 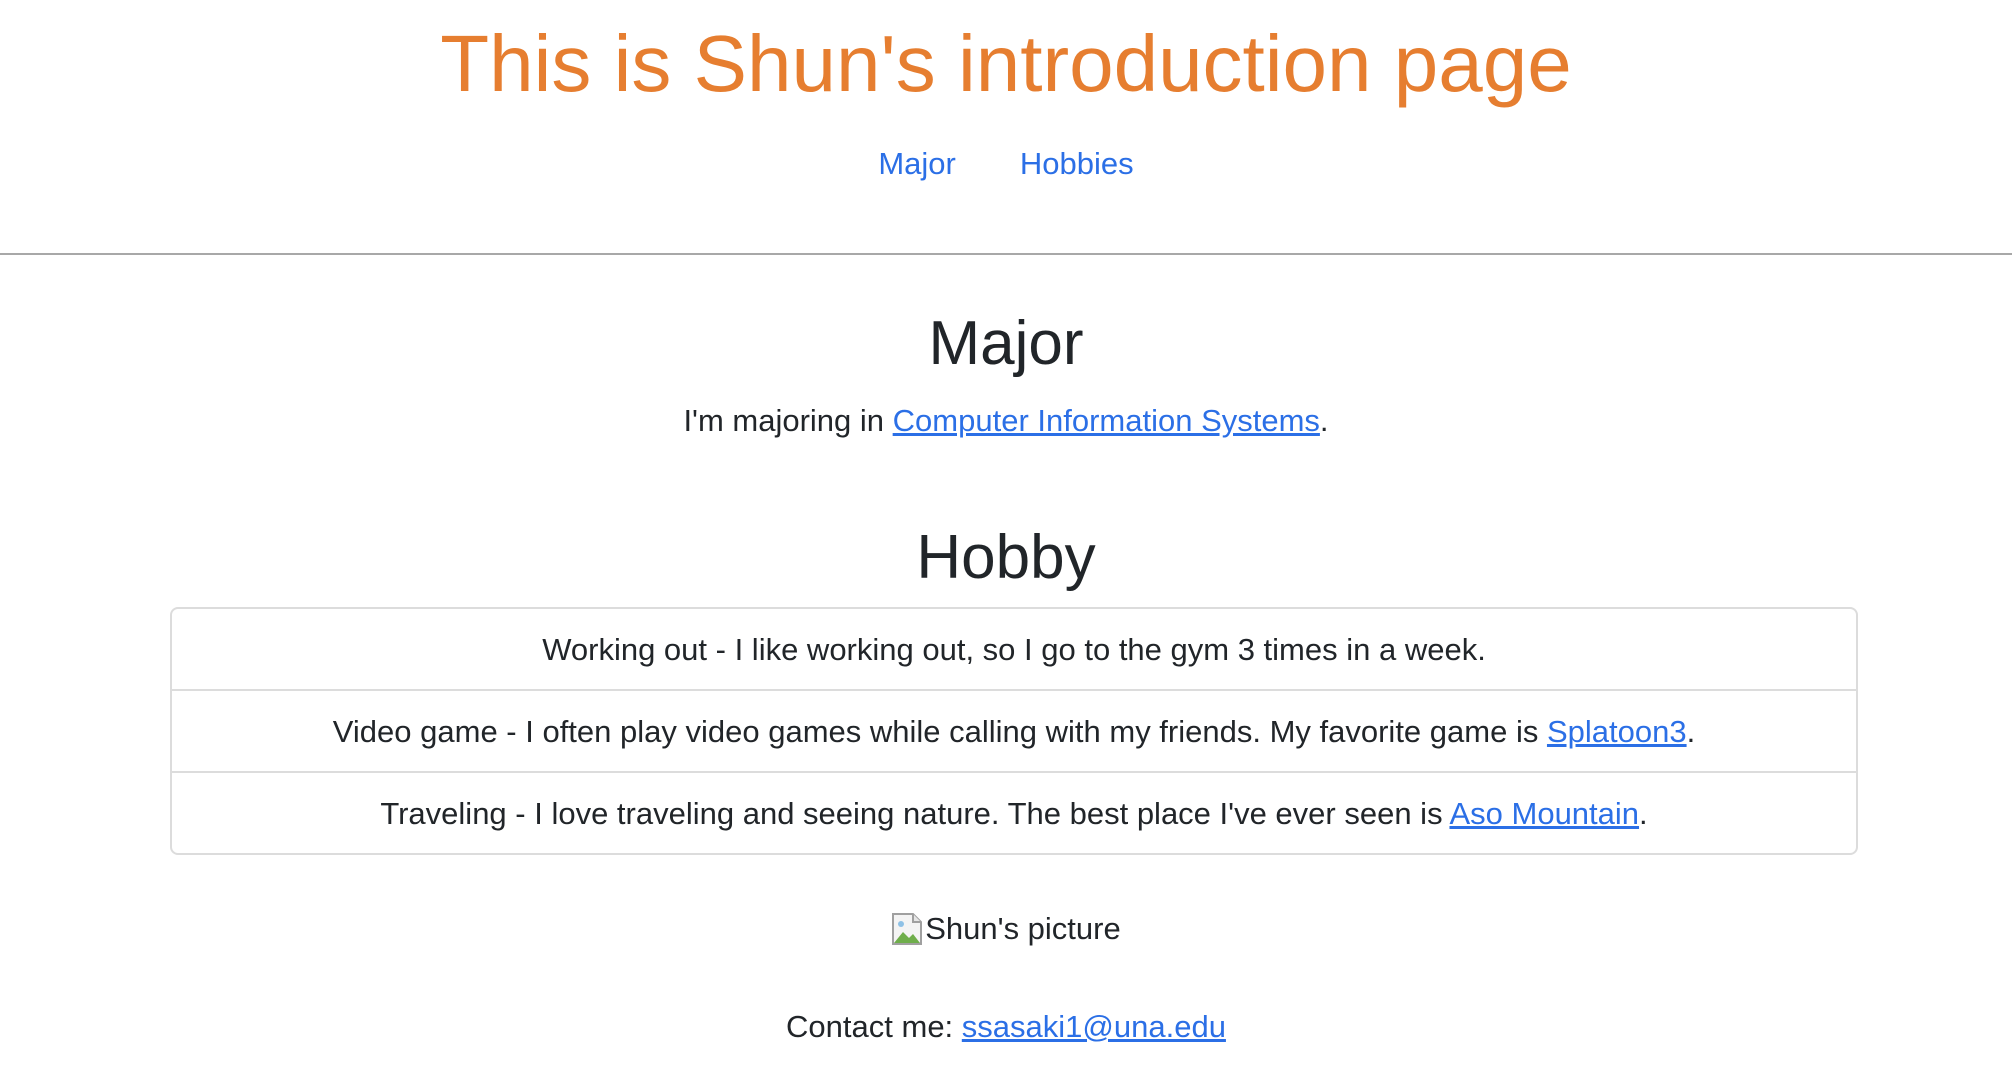 What do you see at coordinates (1324, 420) in the screenshot?
I see `major-text-suffix: .` at bounding box center [1324, 420].